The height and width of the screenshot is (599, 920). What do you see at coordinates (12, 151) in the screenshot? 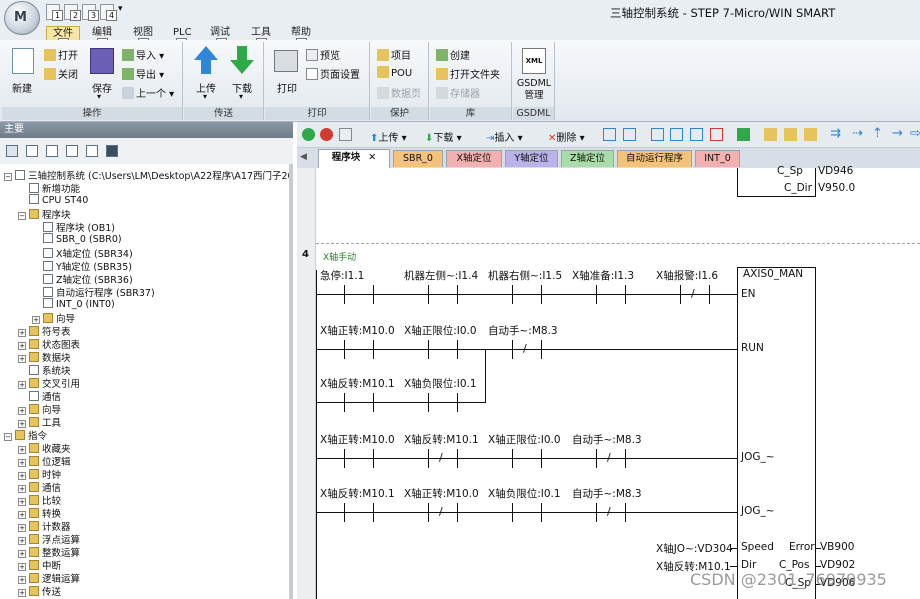
I see `tree-view-icon` at bounding box center [12, 151].